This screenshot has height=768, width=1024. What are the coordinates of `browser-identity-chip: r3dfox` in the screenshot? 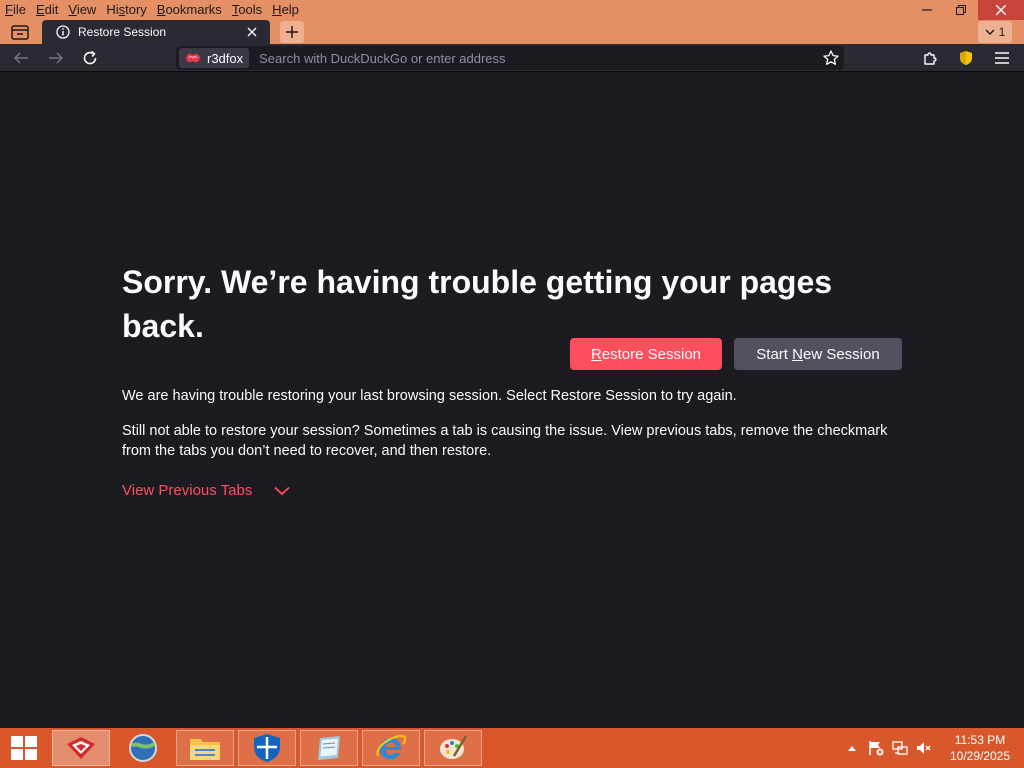 It's located at (214, 58).